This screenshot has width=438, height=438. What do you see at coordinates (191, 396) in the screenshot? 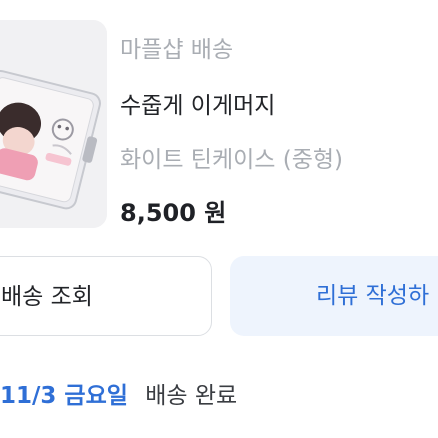
I see `delivery-status-text: 배송 완료` at bounding box center [191, 396].